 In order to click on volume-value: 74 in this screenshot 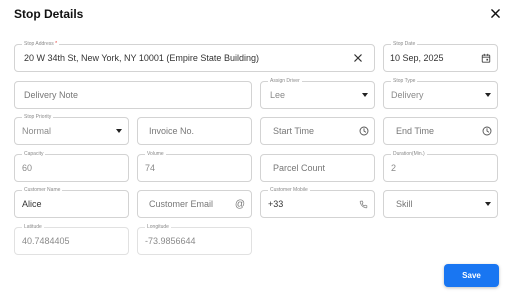, I will do `click(150, 168)`.